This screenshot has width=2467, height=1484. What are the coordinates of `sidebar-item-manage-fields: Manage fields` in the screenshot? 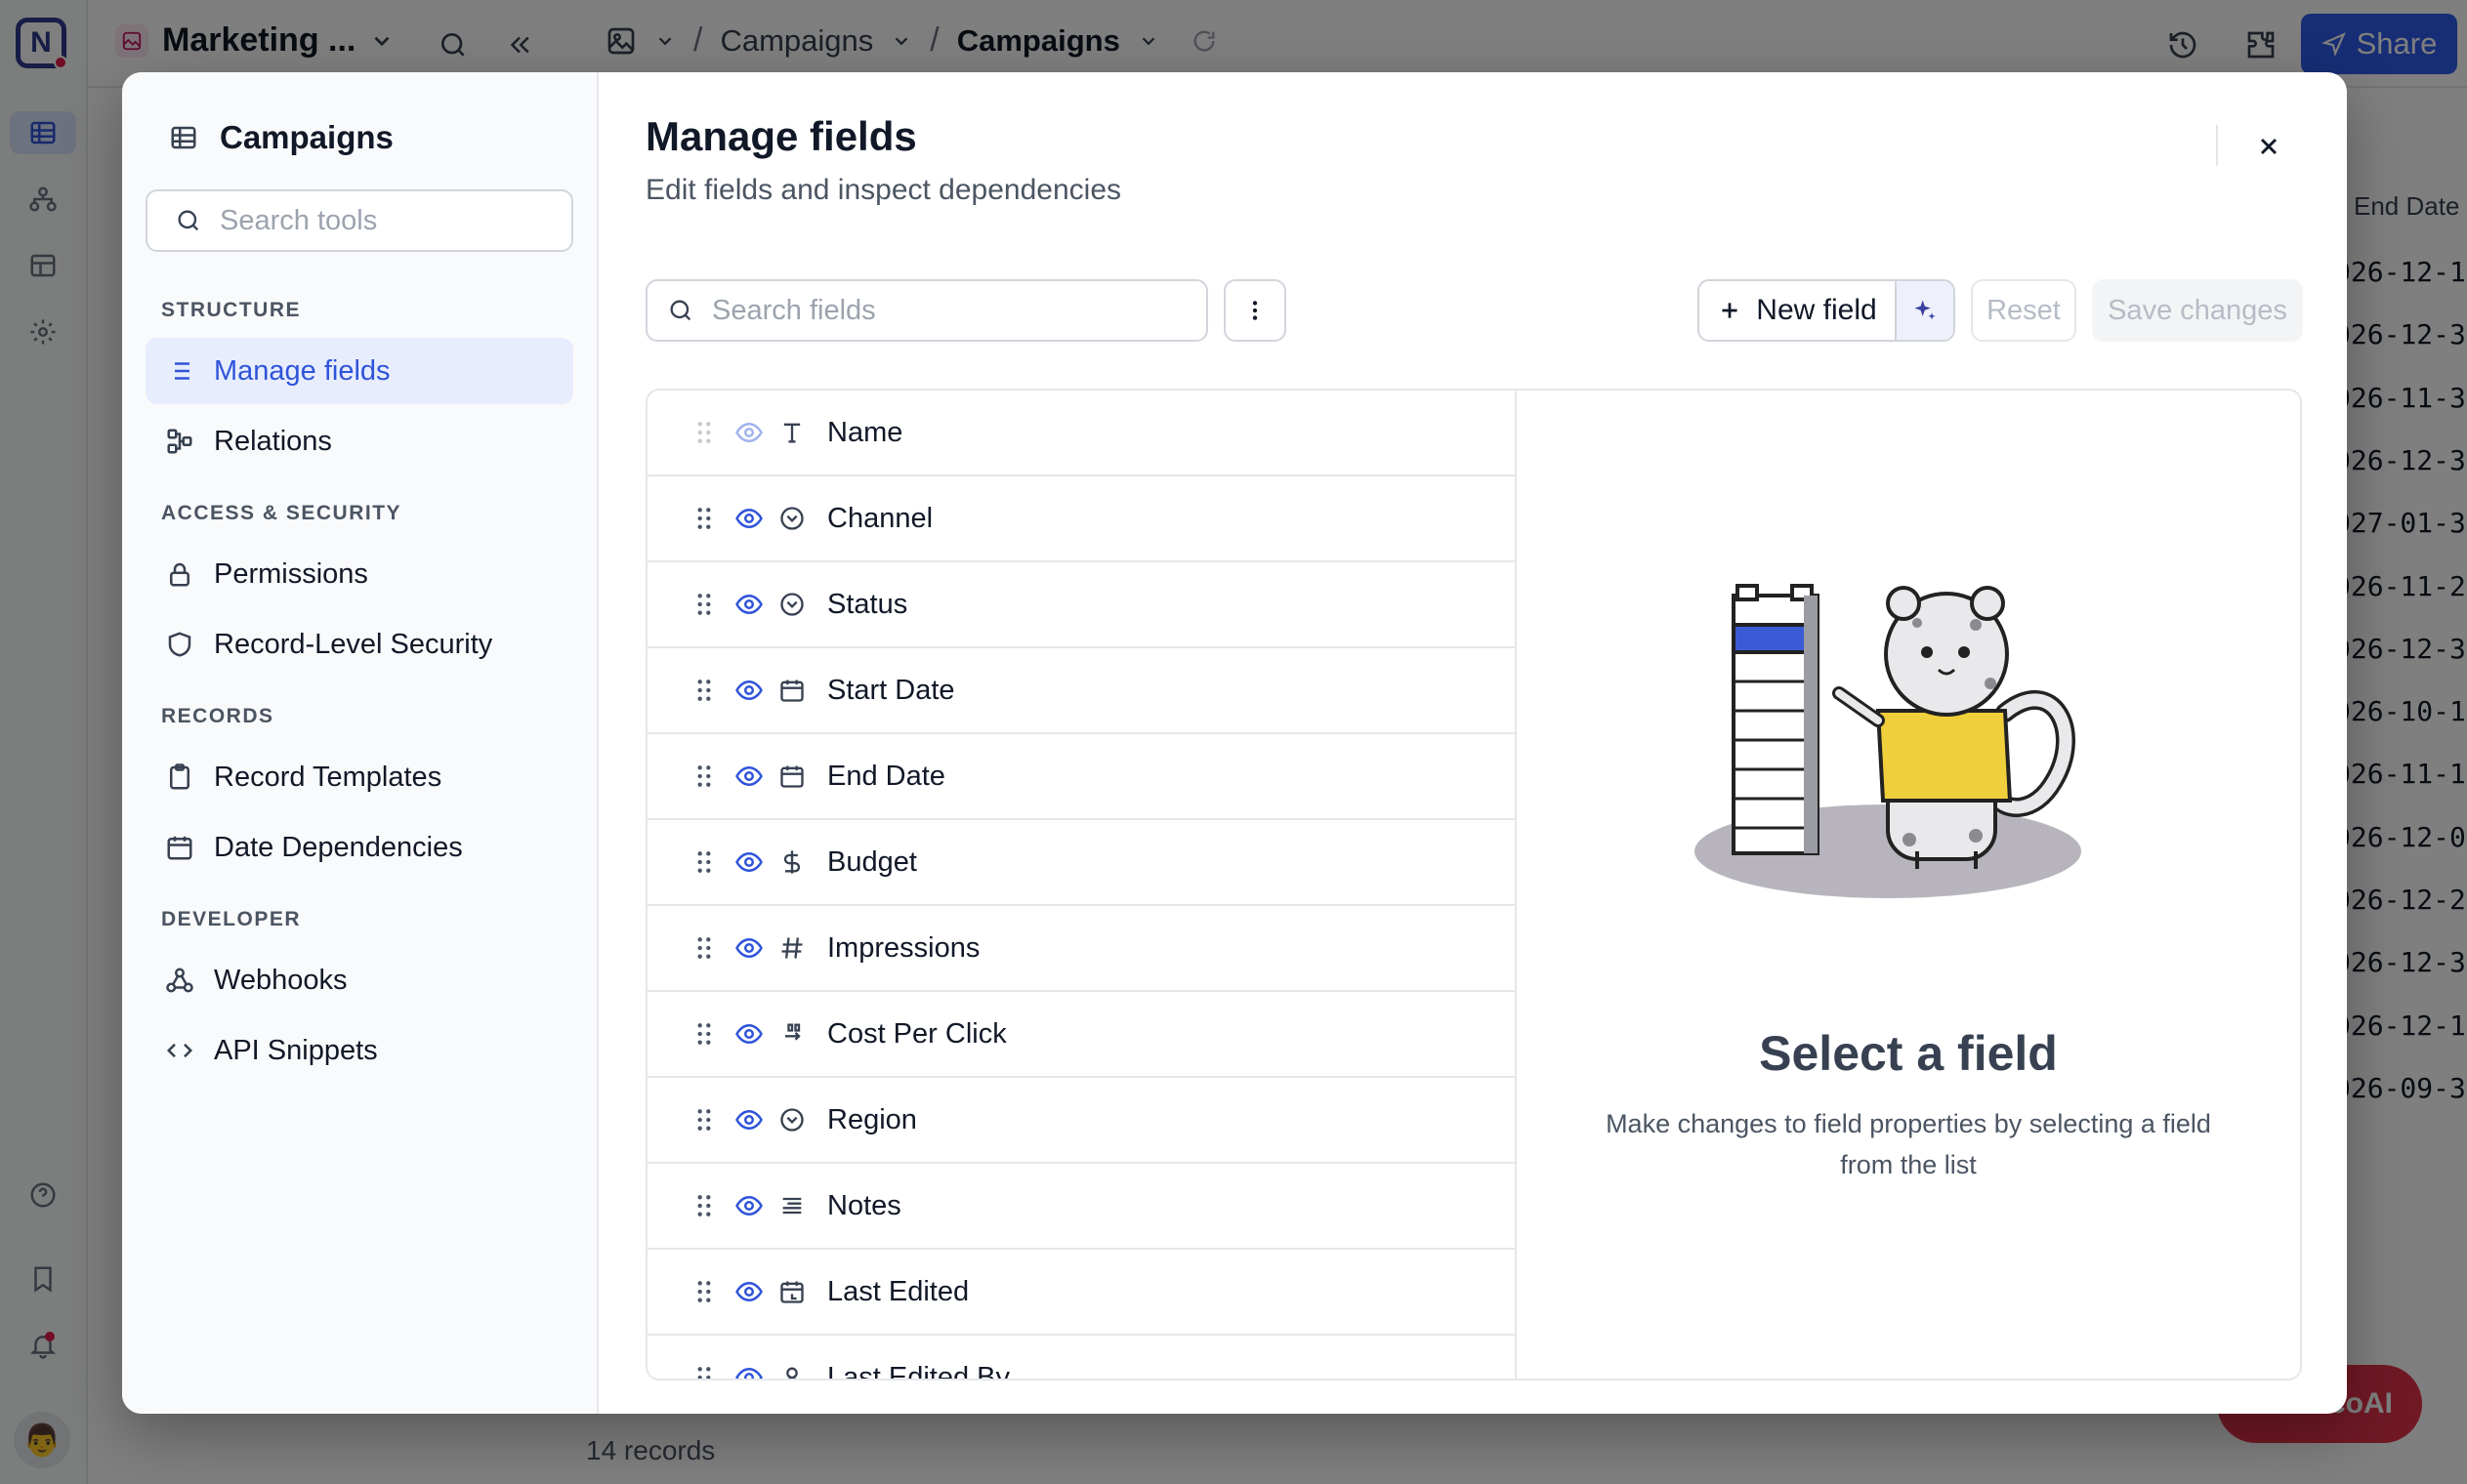 It's located at (359, 371).